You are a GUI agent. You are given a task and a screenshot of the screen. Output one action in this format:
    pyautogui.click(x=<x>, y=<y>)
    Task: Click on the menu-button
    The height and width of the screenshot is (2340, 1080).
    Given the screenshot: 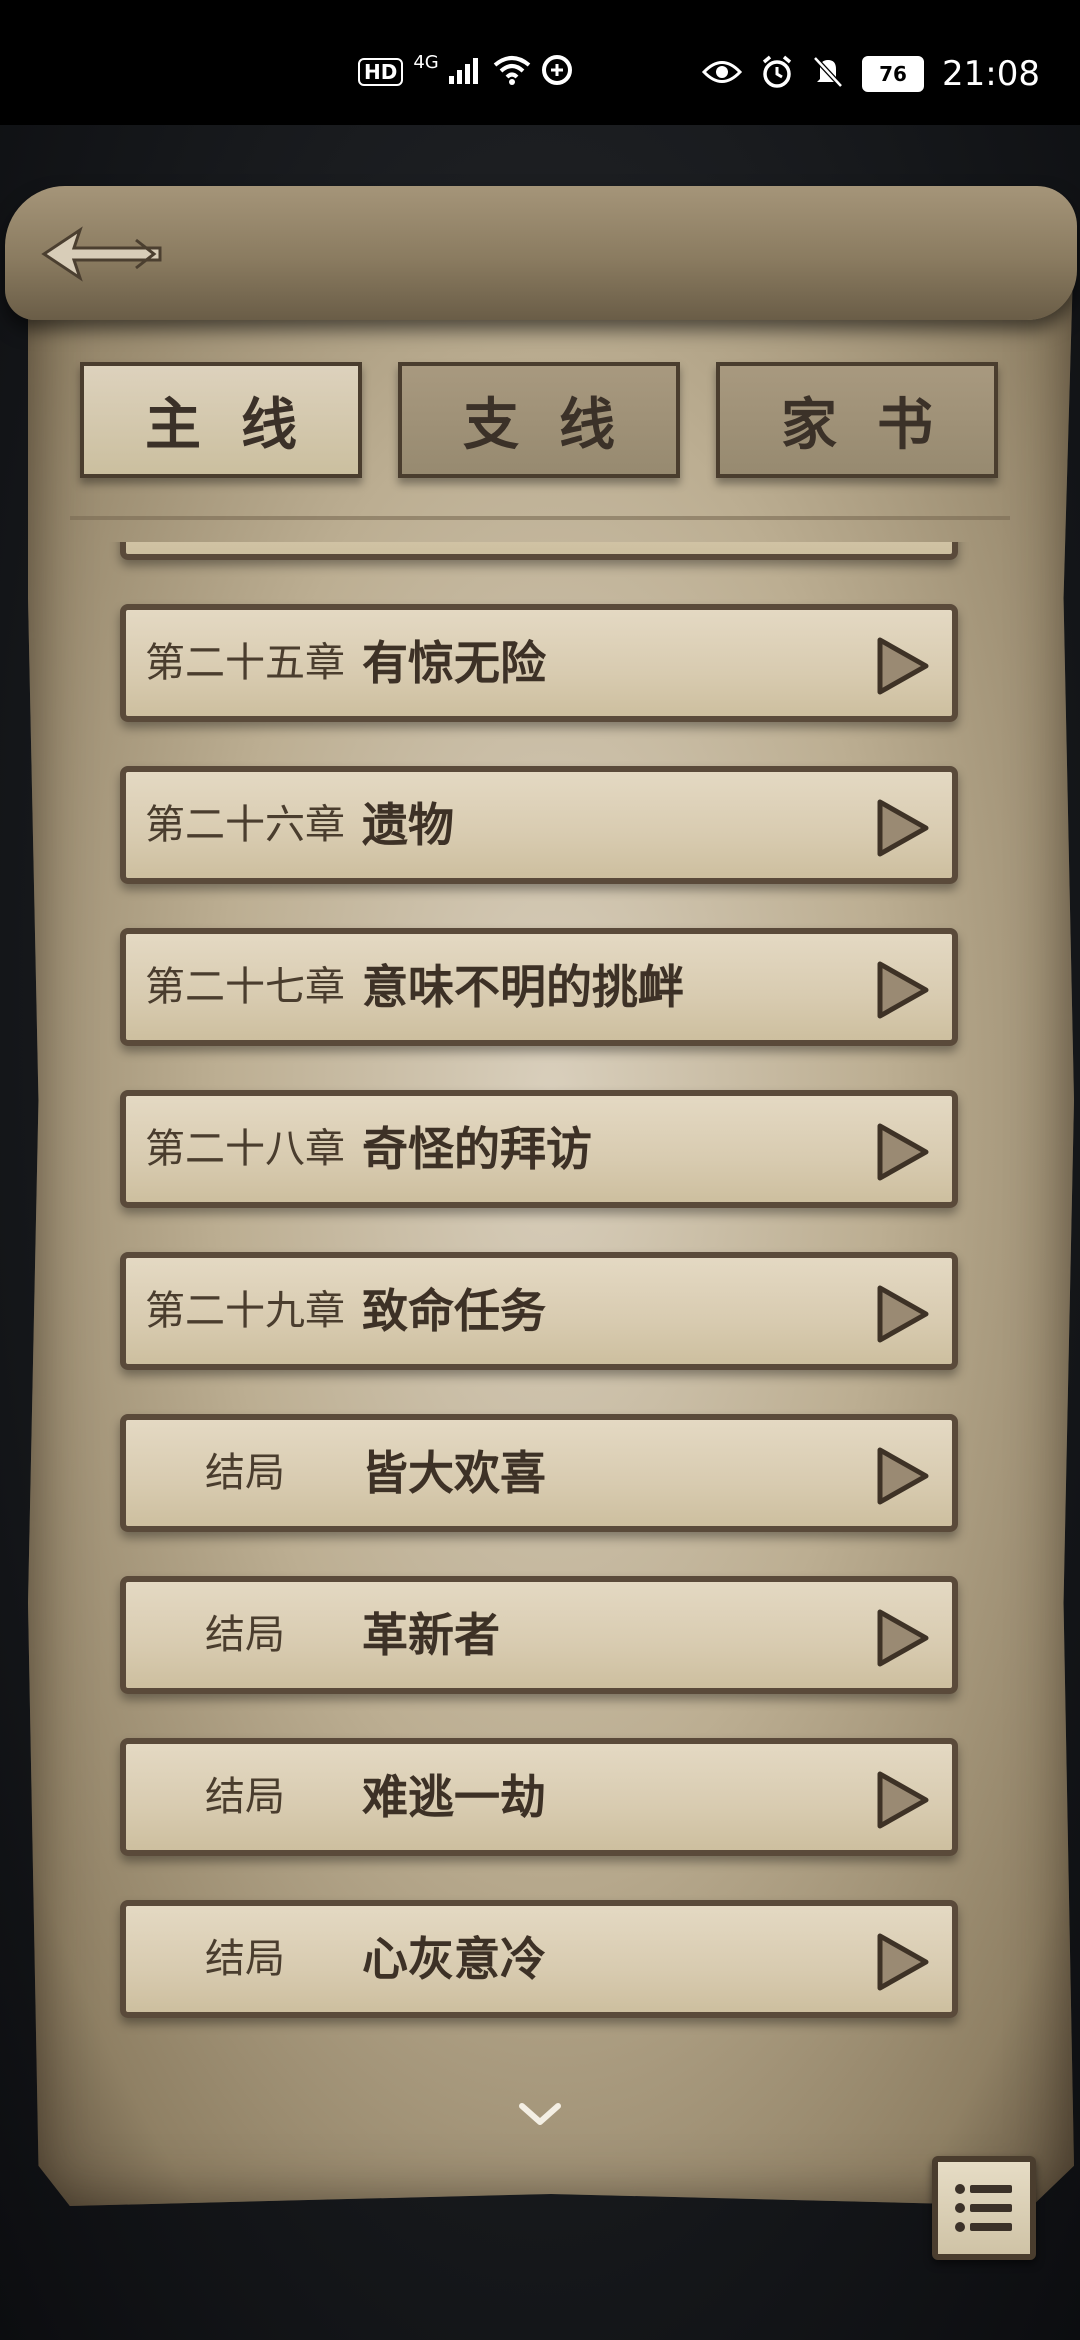 What is the action you would take?
    pyautogui.click(x=984, y=2208)
    